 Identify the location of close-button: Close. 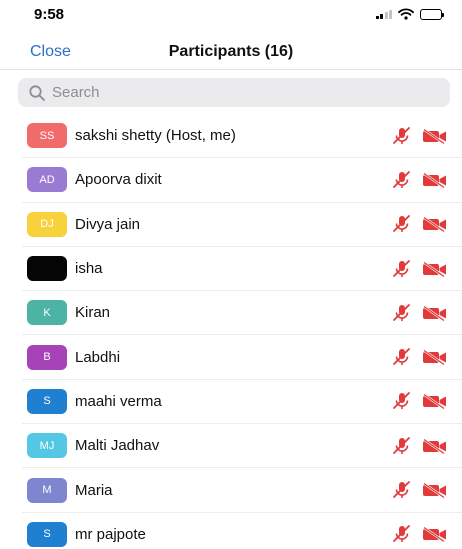
(50, 52).